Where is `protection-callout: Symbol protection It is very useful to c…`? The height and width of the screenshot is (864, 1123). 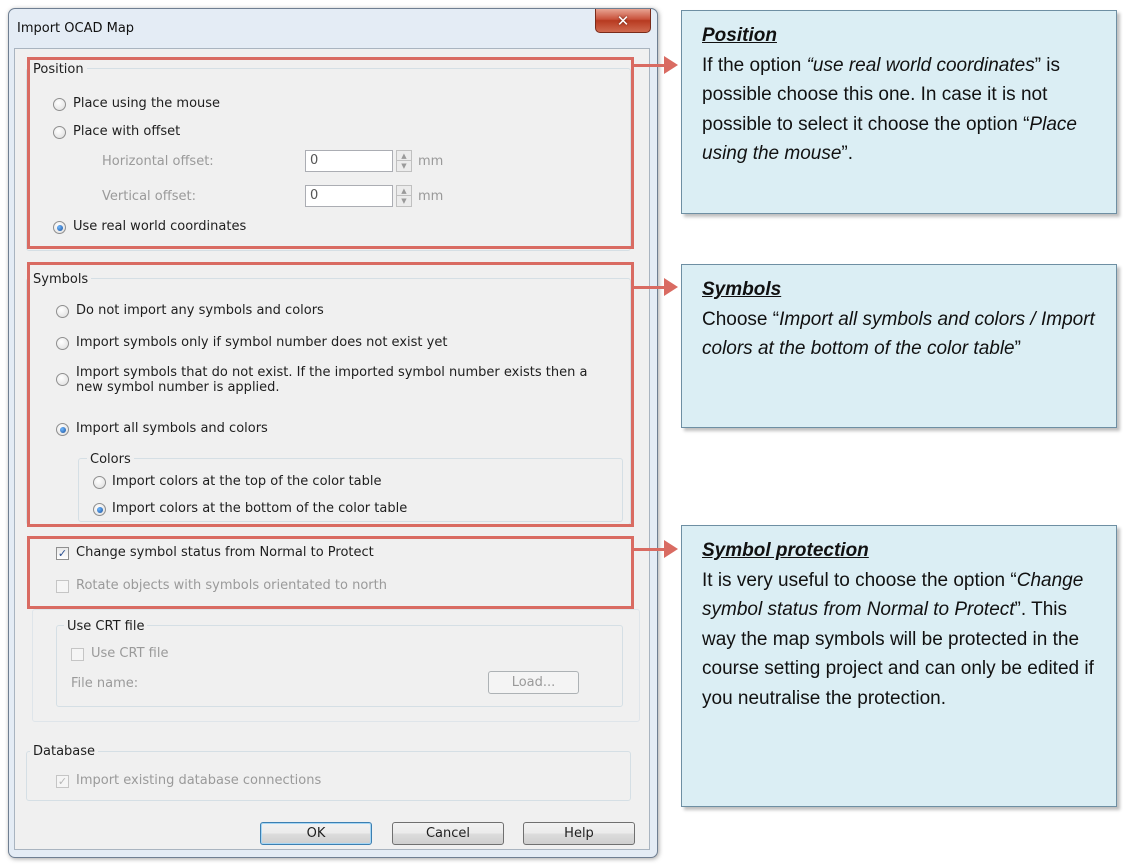
protection-callout: Symbol protection It is very useful to c… is located at coordinates (899, 666).